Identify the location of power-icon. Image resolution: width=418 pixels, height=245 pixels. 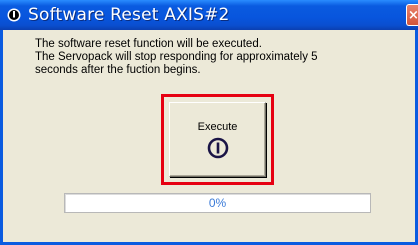
(217, 148).